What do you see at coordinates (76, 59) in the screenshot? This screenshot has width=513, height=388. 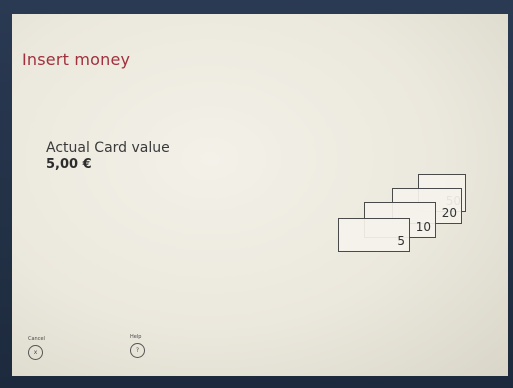 I see `page-title: Insert money` at bounding box center [76, 59].